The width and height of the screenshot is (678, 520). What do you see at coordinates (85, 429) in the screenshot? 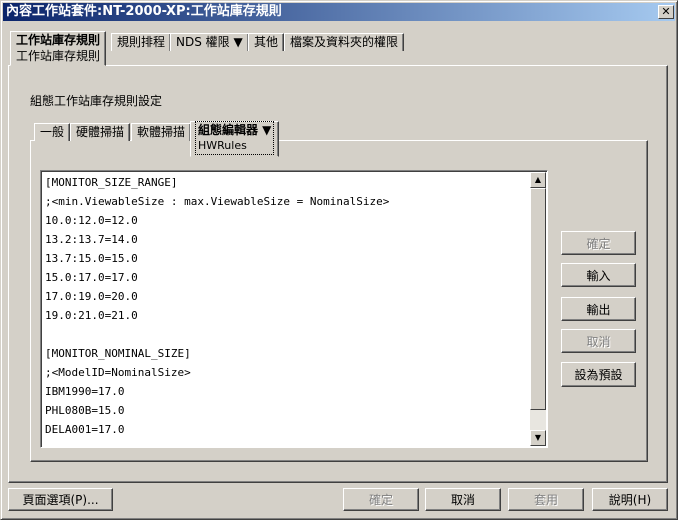
I see `editor-line: DELA001=17.0` at bounding box center [85, 429].